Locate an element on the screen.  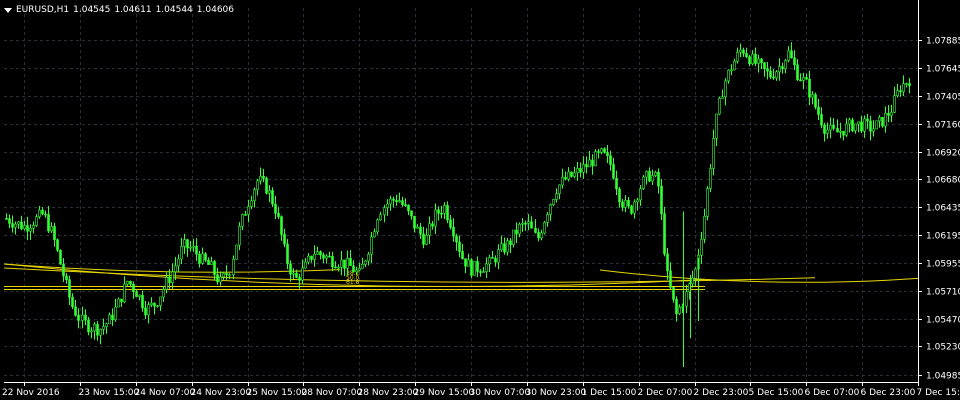
time-tick-label: 28 Nov 07:00 is located at coordinates (332, 393).